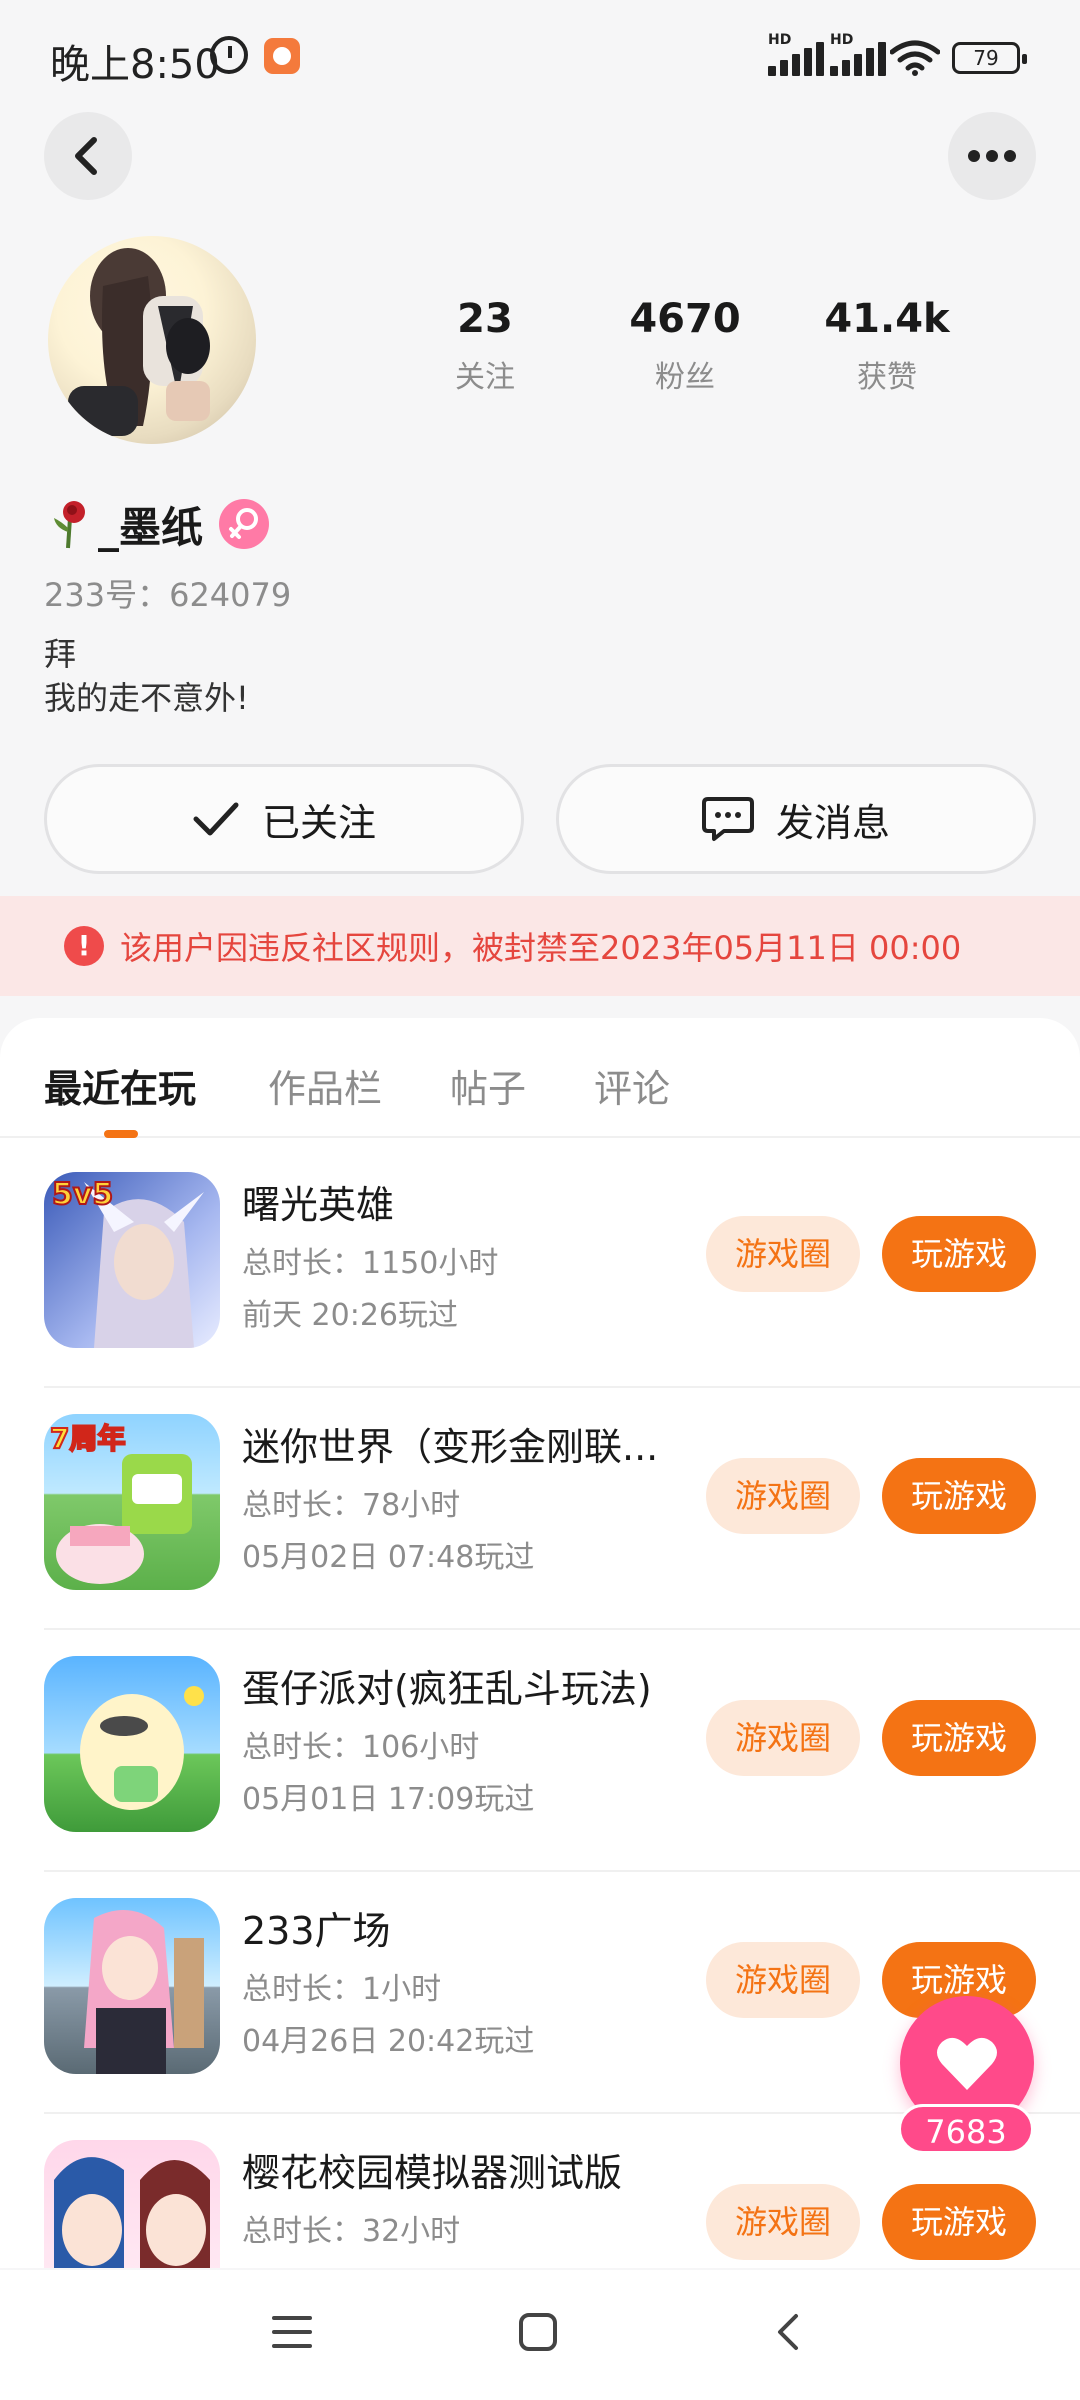 This screenshot has width=1080, height=2400. Describe the element at coordinates (887, 346) in the screenshot. I see `stat-likes: 41.4k 获赞` at that location.